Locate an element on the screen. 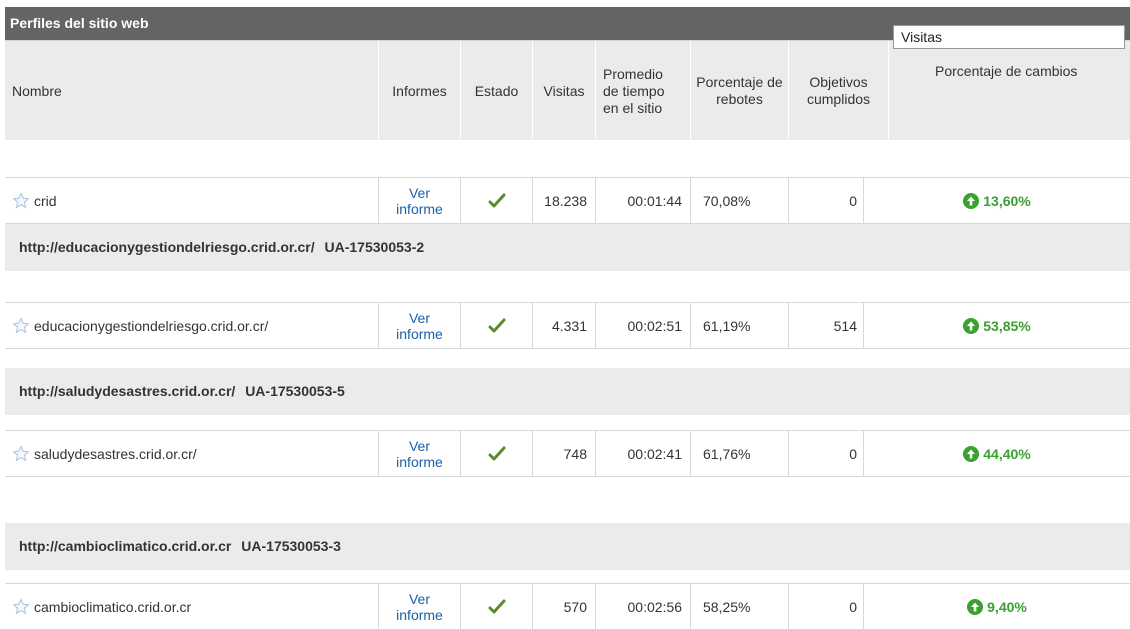  tiempo-value: 00:02:41 is located at coordinates (642, 453).